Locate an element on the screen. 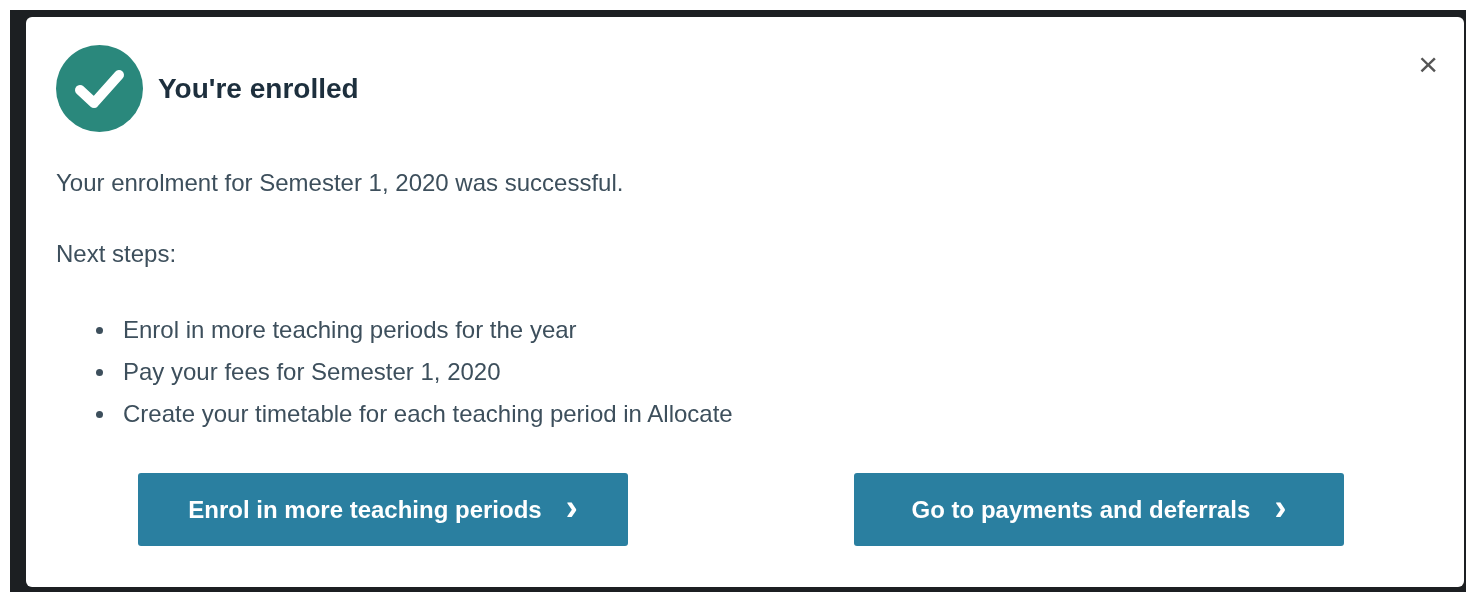  step-text: Create your timetable for each teaching period in Allocate is located at coordinates (428, 414).